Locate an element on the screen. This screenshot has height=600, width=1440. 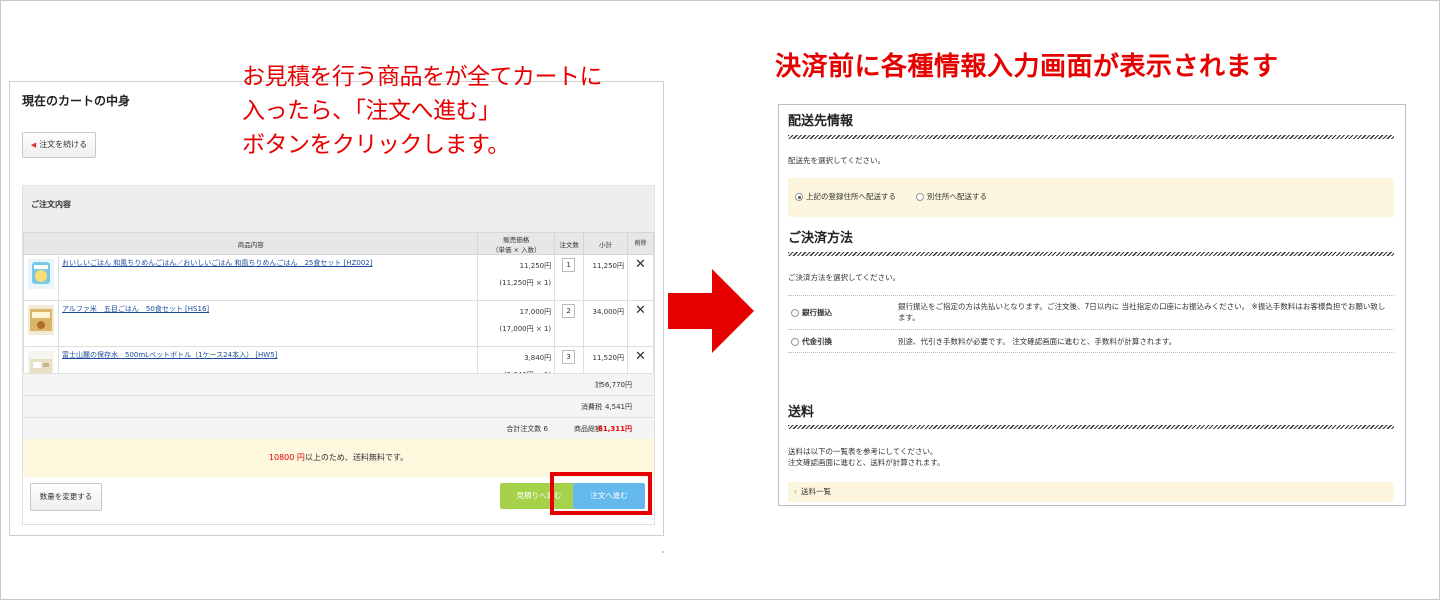
payment-method-cod-label: 代金引換 is located at coordinates (811, 341).